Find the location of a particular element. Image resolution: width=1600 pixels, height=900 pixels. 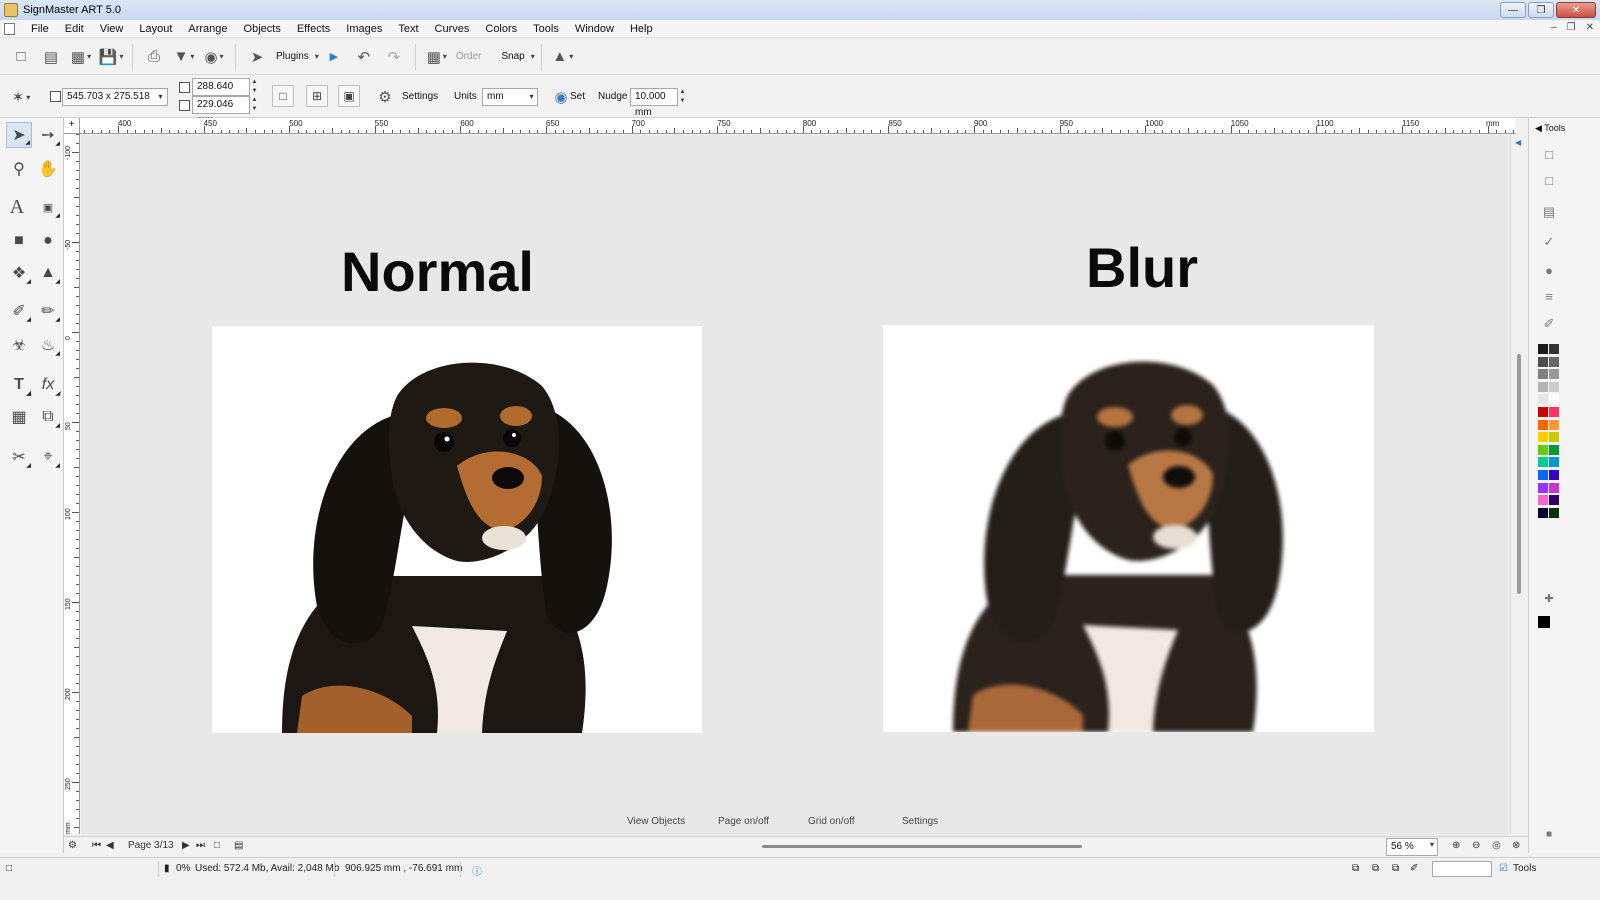

size-dropdown-icon: ▾ is located at coordinates (160, 97).